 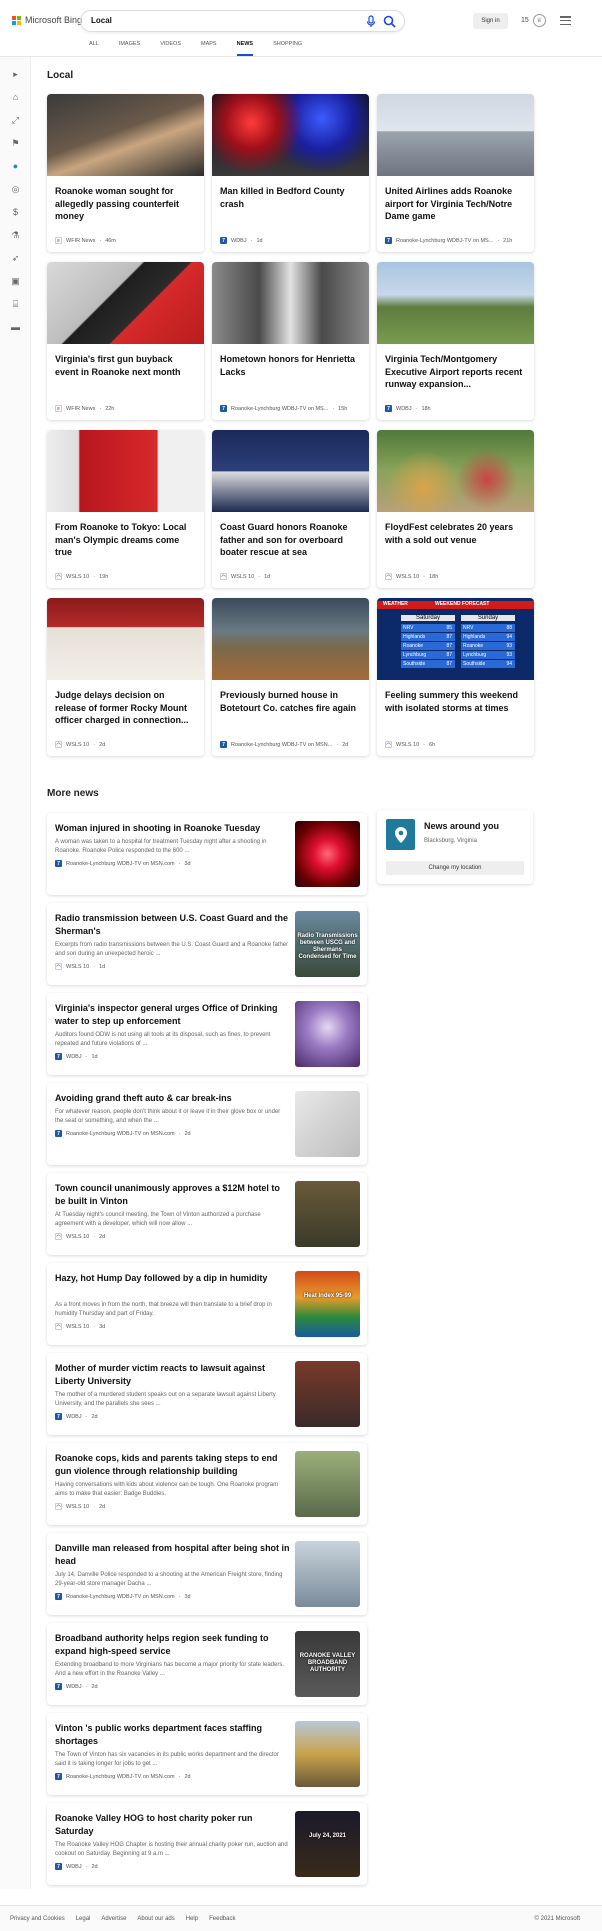 I want to click on entertainment-icon: ▣, so click(x=15, y=281).